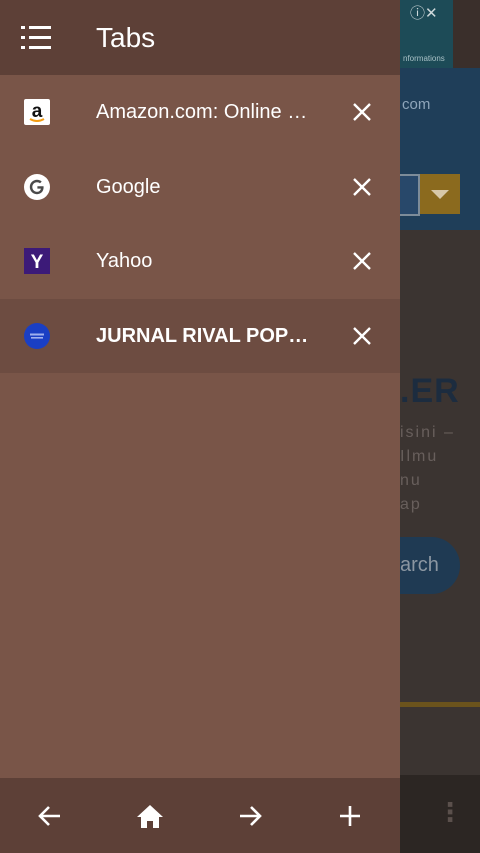 The width and height of the screenshot is (480, 853). I want to click on svg-text: a, so click(37, 111).